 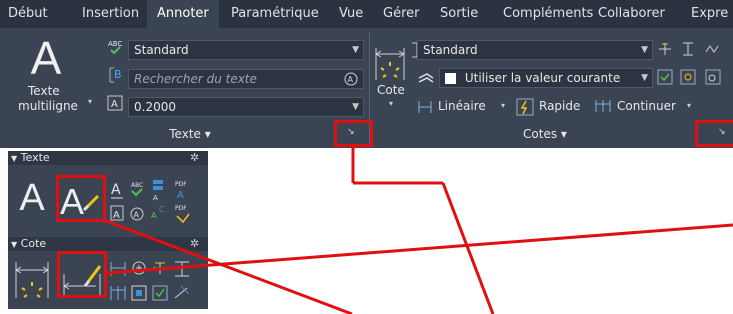 I want to click on connector-line-c, so click(x=468, y=248).